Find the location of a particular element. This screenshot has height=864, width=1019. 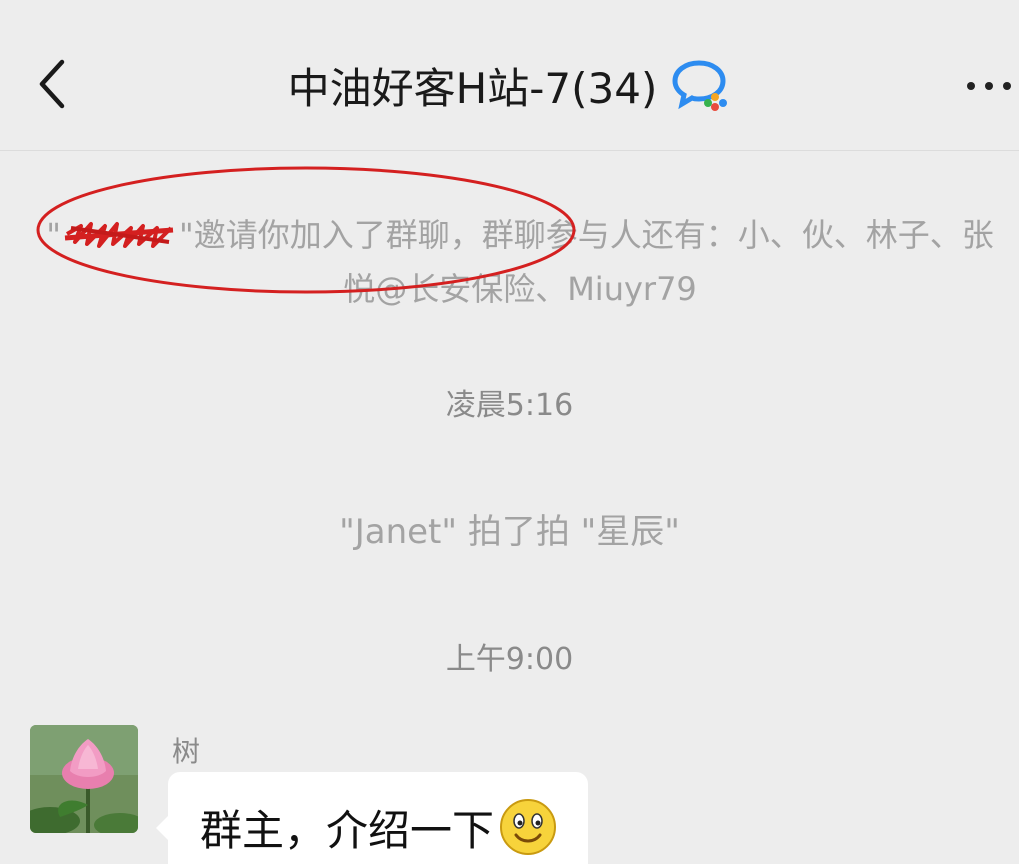

more-button is located at coordinates (991, 85).